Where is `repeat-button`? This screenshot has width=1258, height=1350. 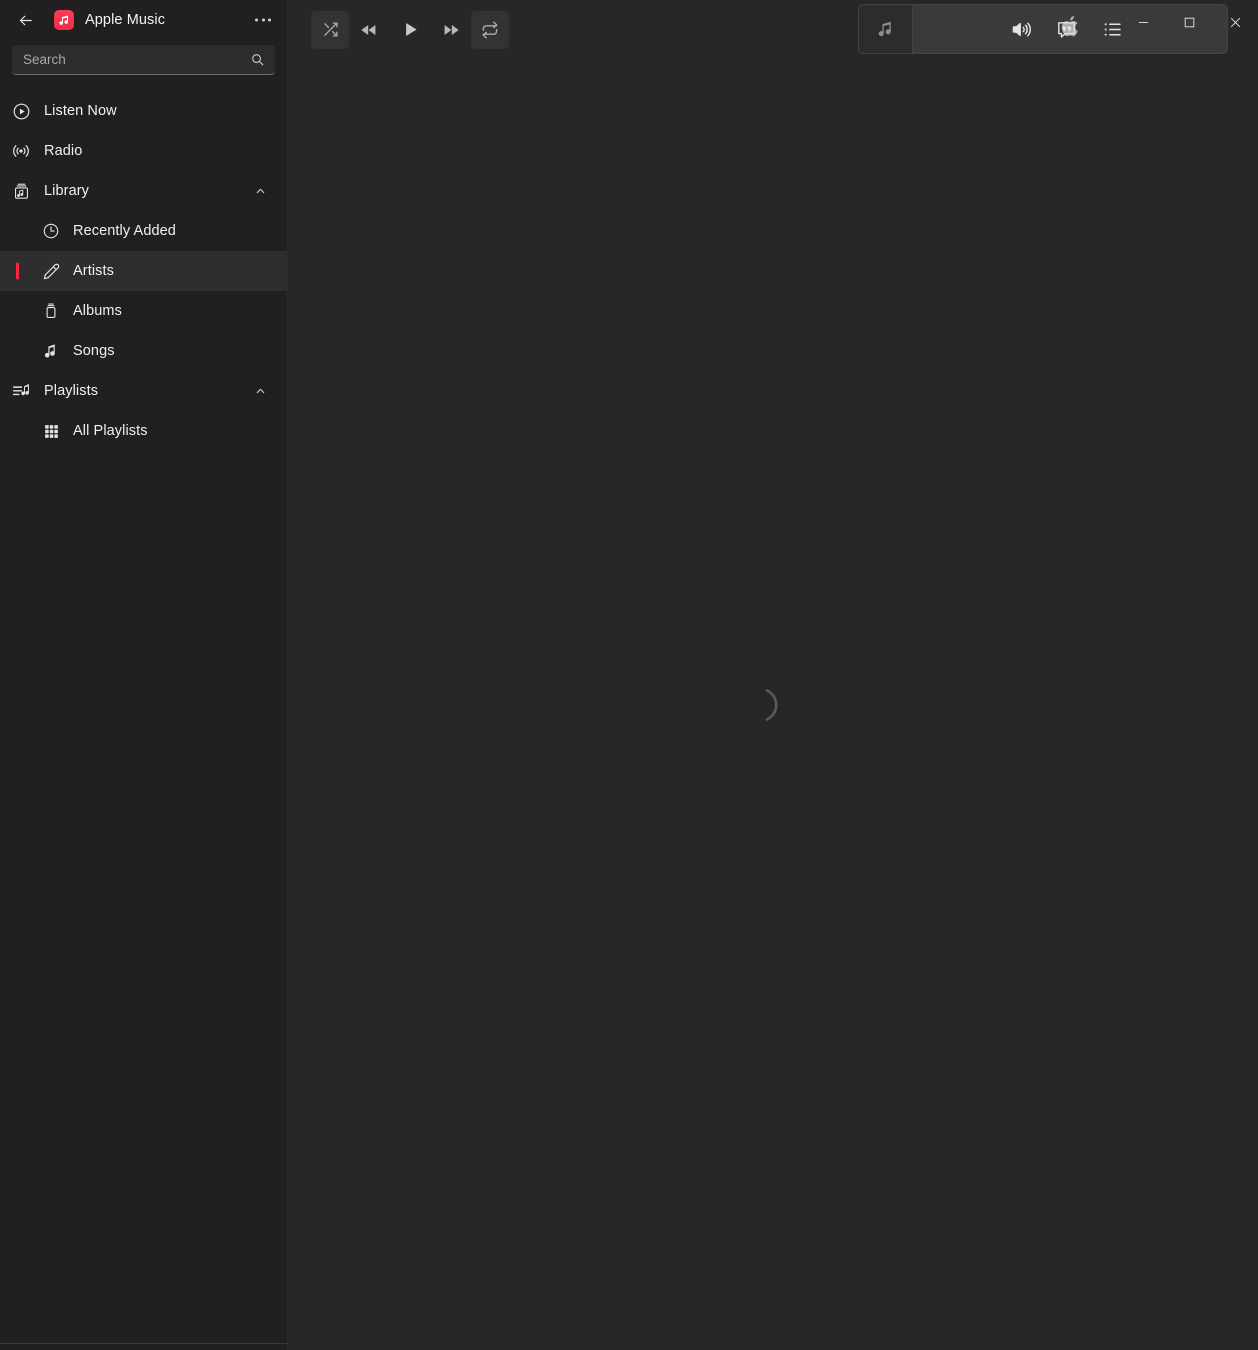
repeat-button is located at coordinates (490, 29).